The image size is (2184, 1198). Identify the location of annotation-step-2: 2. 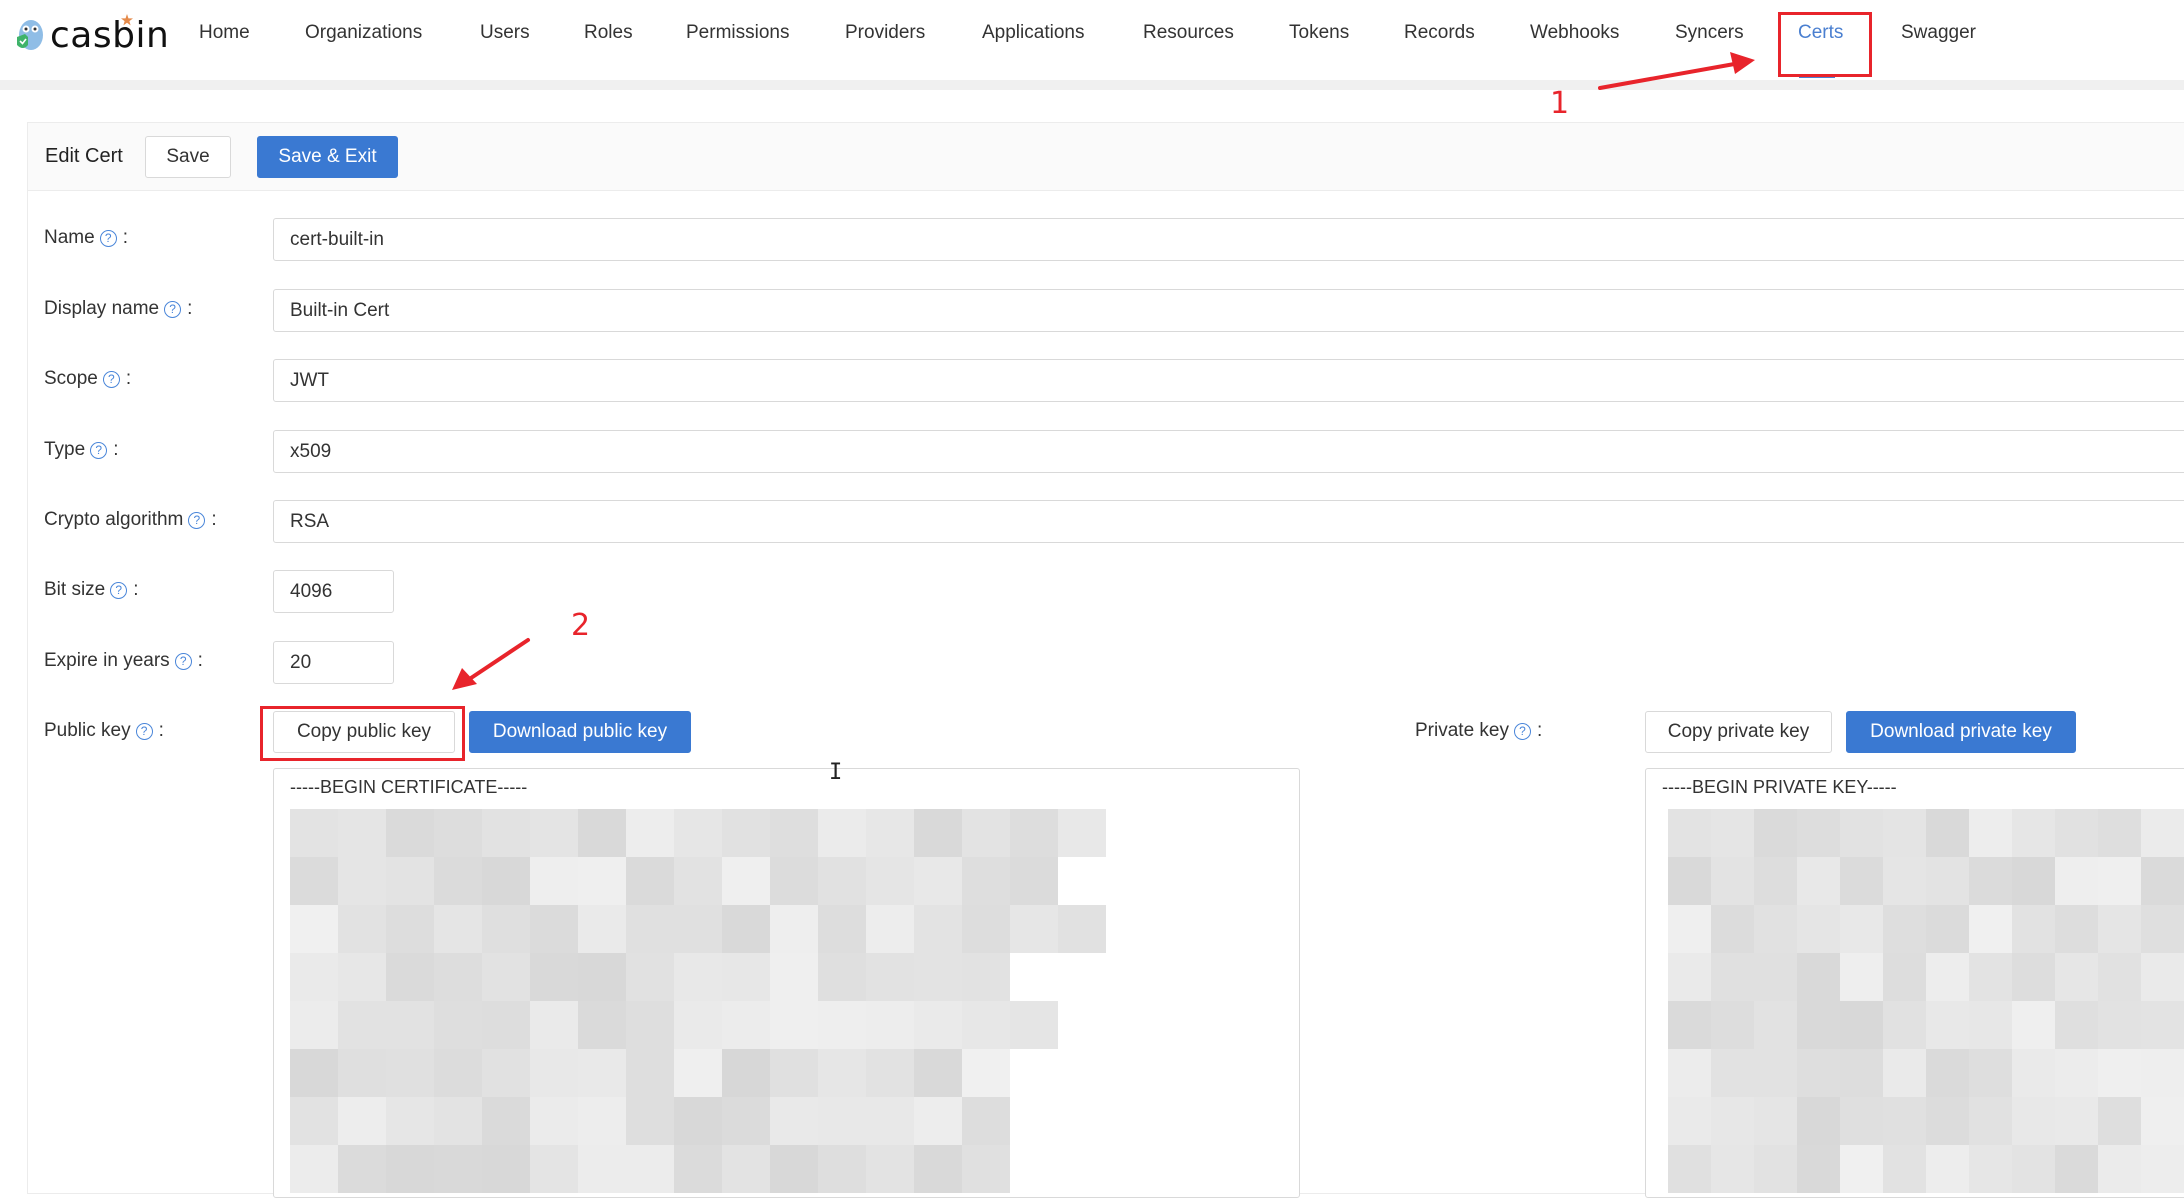
(581, 625).